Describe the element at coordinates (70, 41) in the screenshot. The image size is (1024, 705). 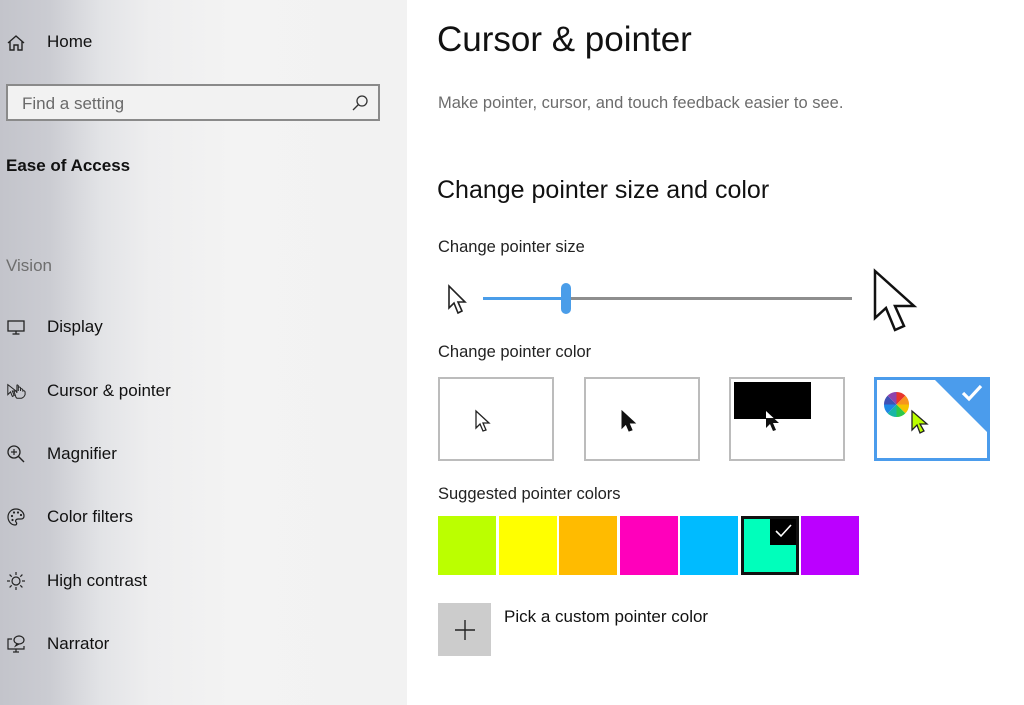
I see `sidebar-item-label: Home` at that location.